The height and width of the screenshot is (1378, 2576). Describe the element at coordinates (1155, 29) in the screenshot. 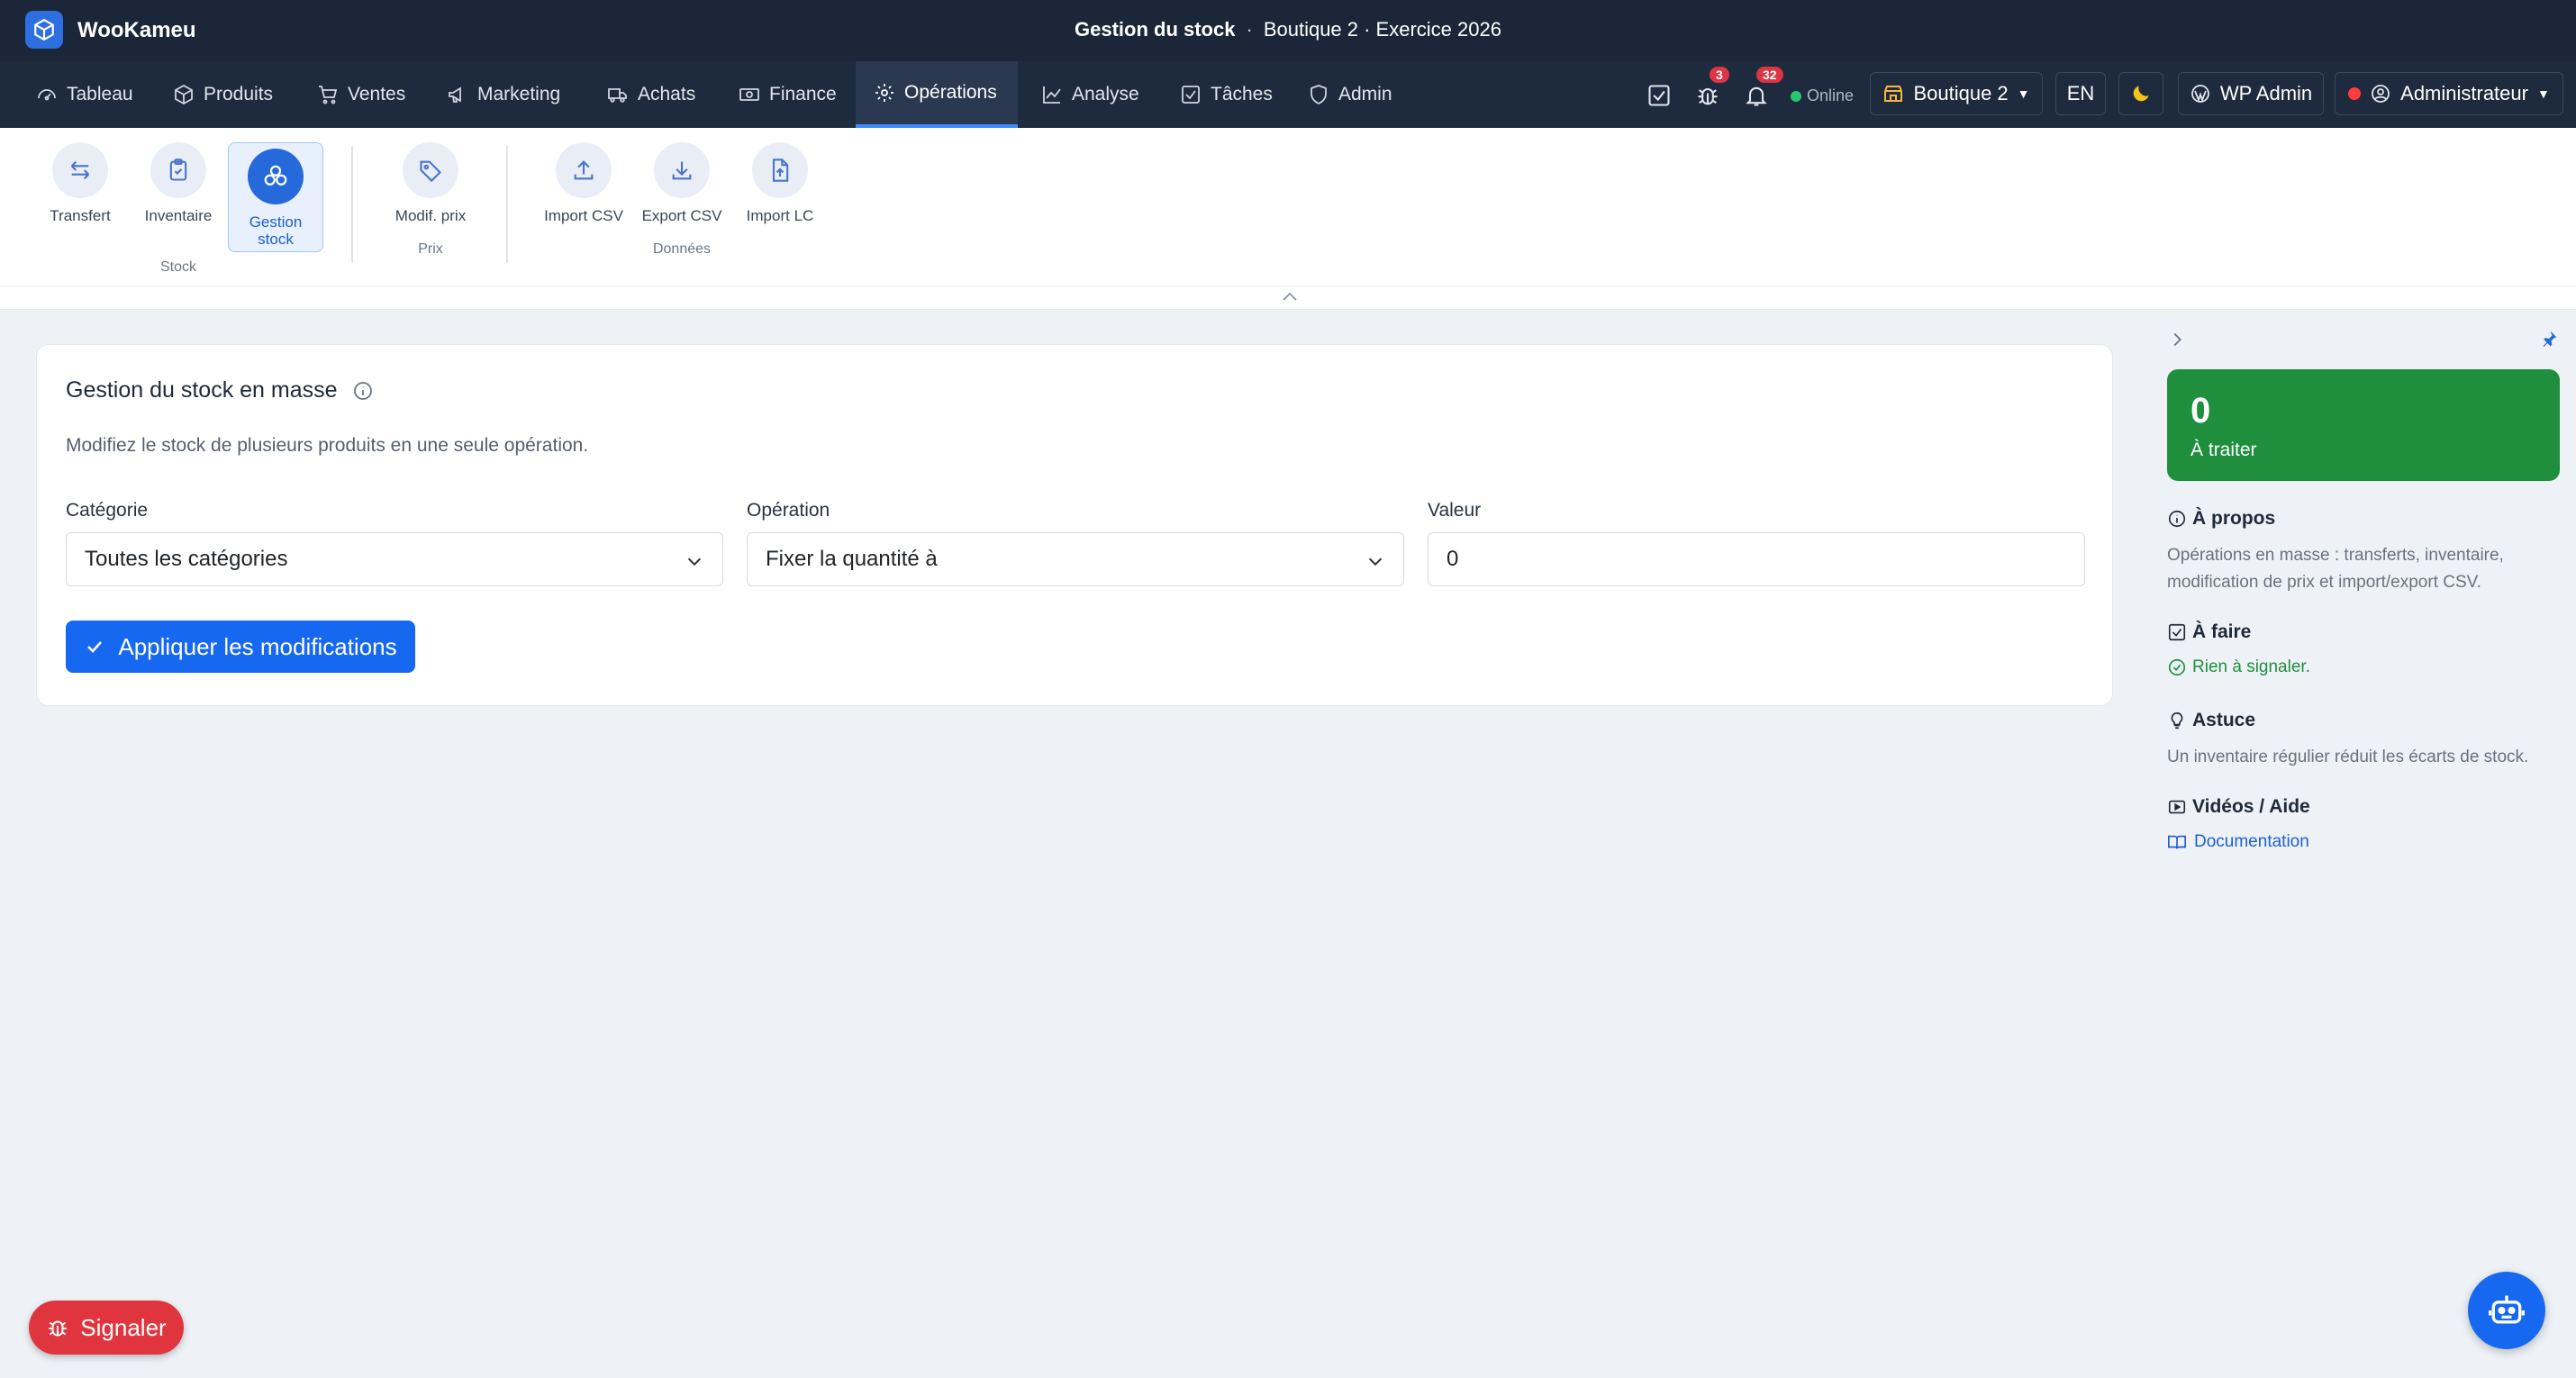

I see `window-title-page: Gestion du stock` at that location.